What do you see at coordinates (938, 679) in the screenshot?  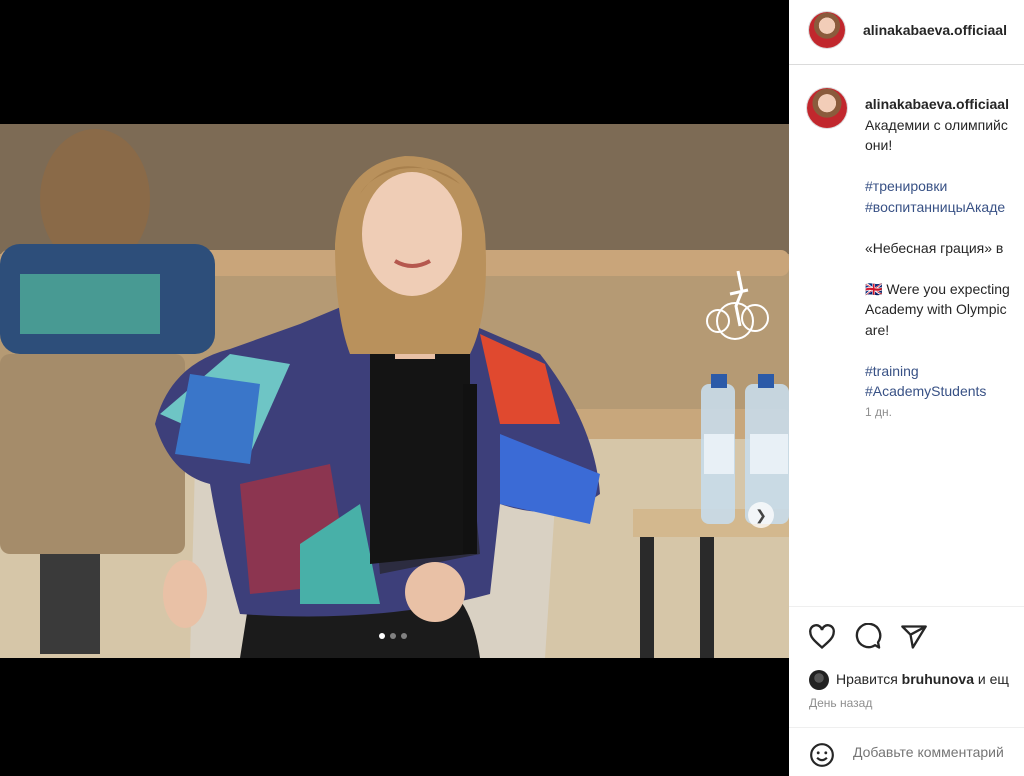 I see `likes-user: bruhunova` at bounding box center [938, 679].